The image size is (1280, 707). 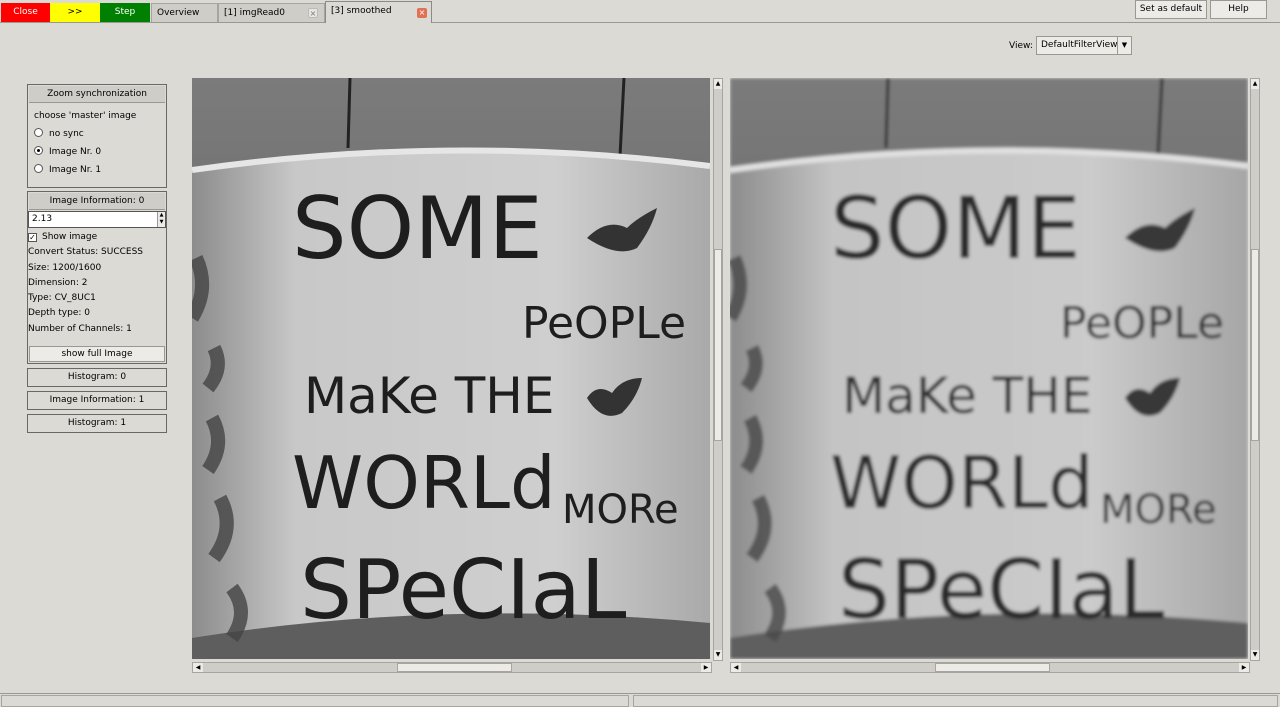 I want to click on image-view-1-hscrollbar: ◀ ▶, so click(x=990, y=667).